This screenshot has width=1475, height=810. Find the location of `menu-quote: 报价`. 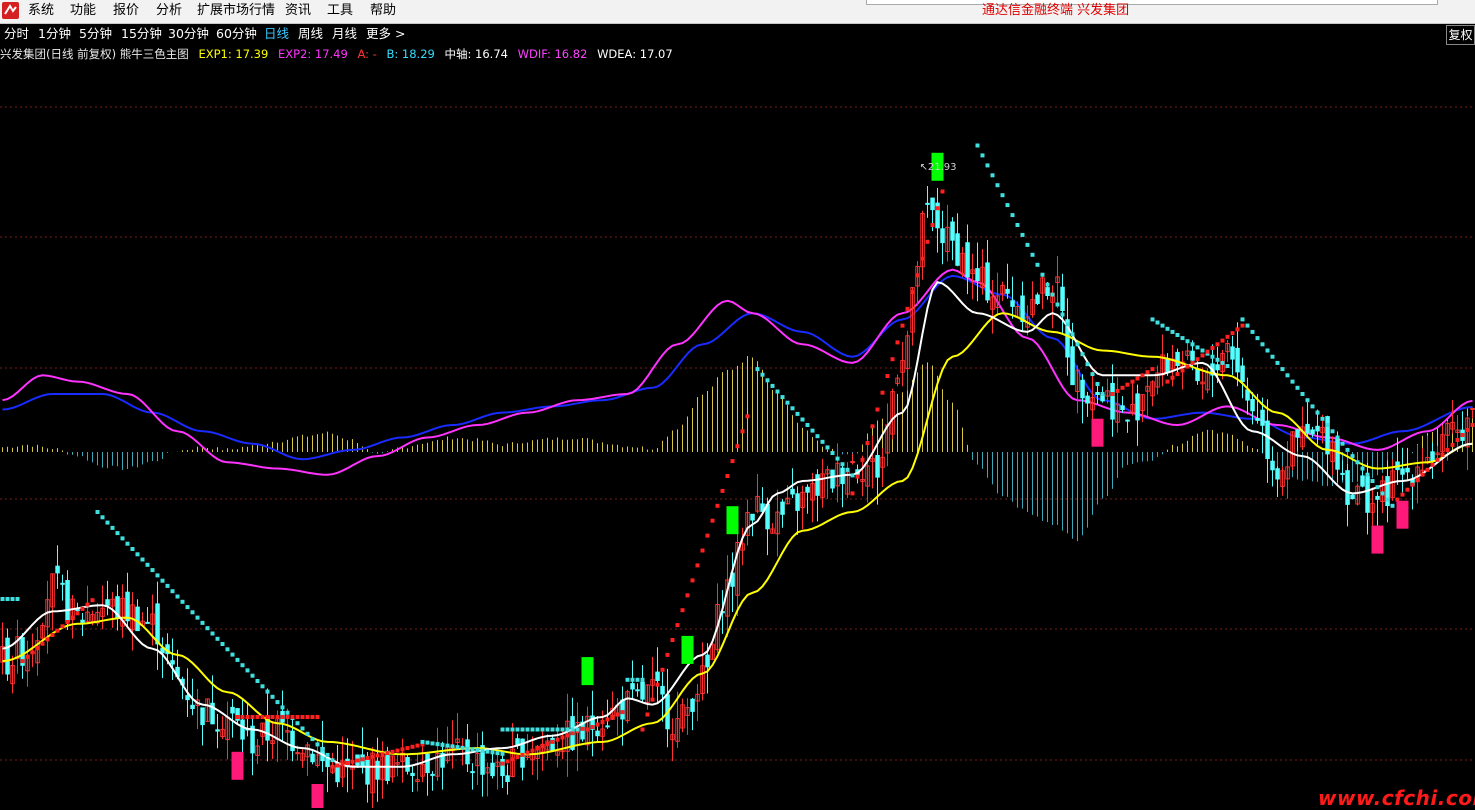

menu-quote: 报价 is located at coordinates (126, 11).